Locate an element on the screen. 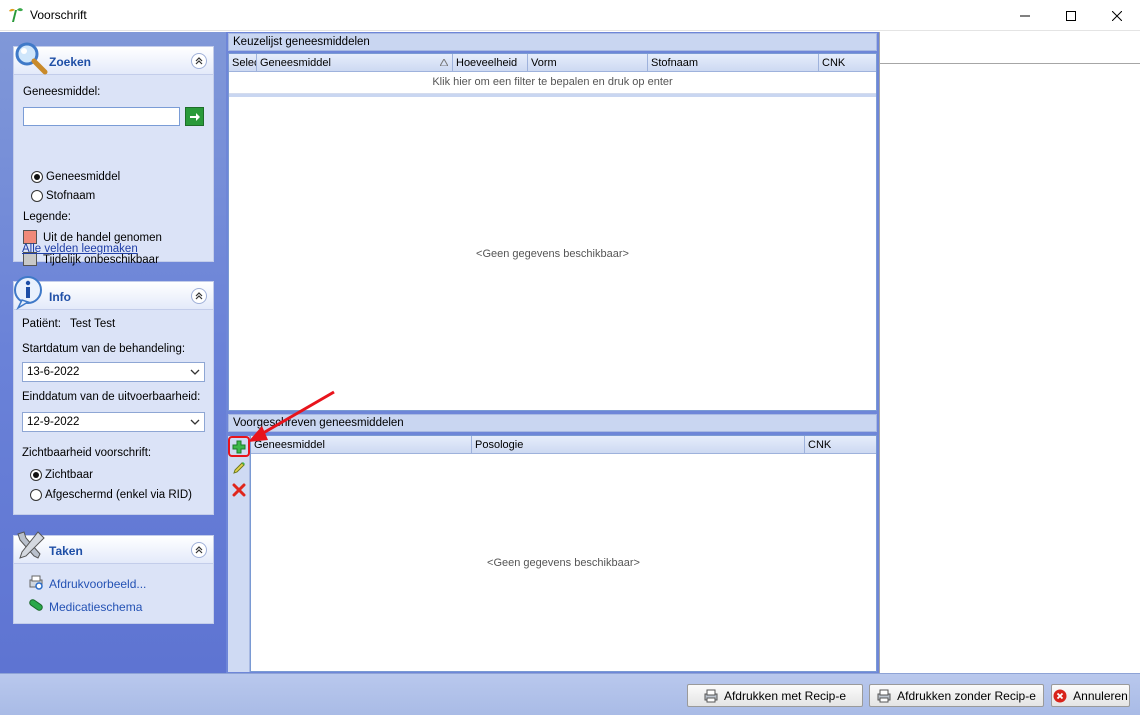 Image resolution: width=1140 pixels, height=715 pixels. delete-x-icon is located at coordinates (239, 490).